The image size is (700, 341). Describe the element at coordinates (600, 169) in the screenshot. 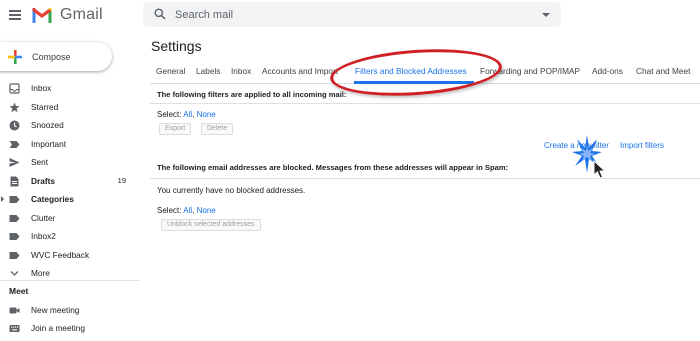

I see `mouse-pointer-icon` at that location.